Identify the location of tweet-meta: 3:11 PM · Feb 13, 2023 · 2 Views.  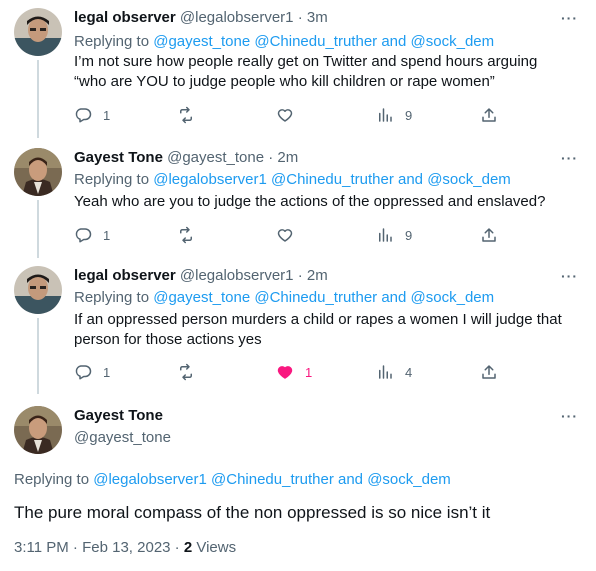
(125, 548).